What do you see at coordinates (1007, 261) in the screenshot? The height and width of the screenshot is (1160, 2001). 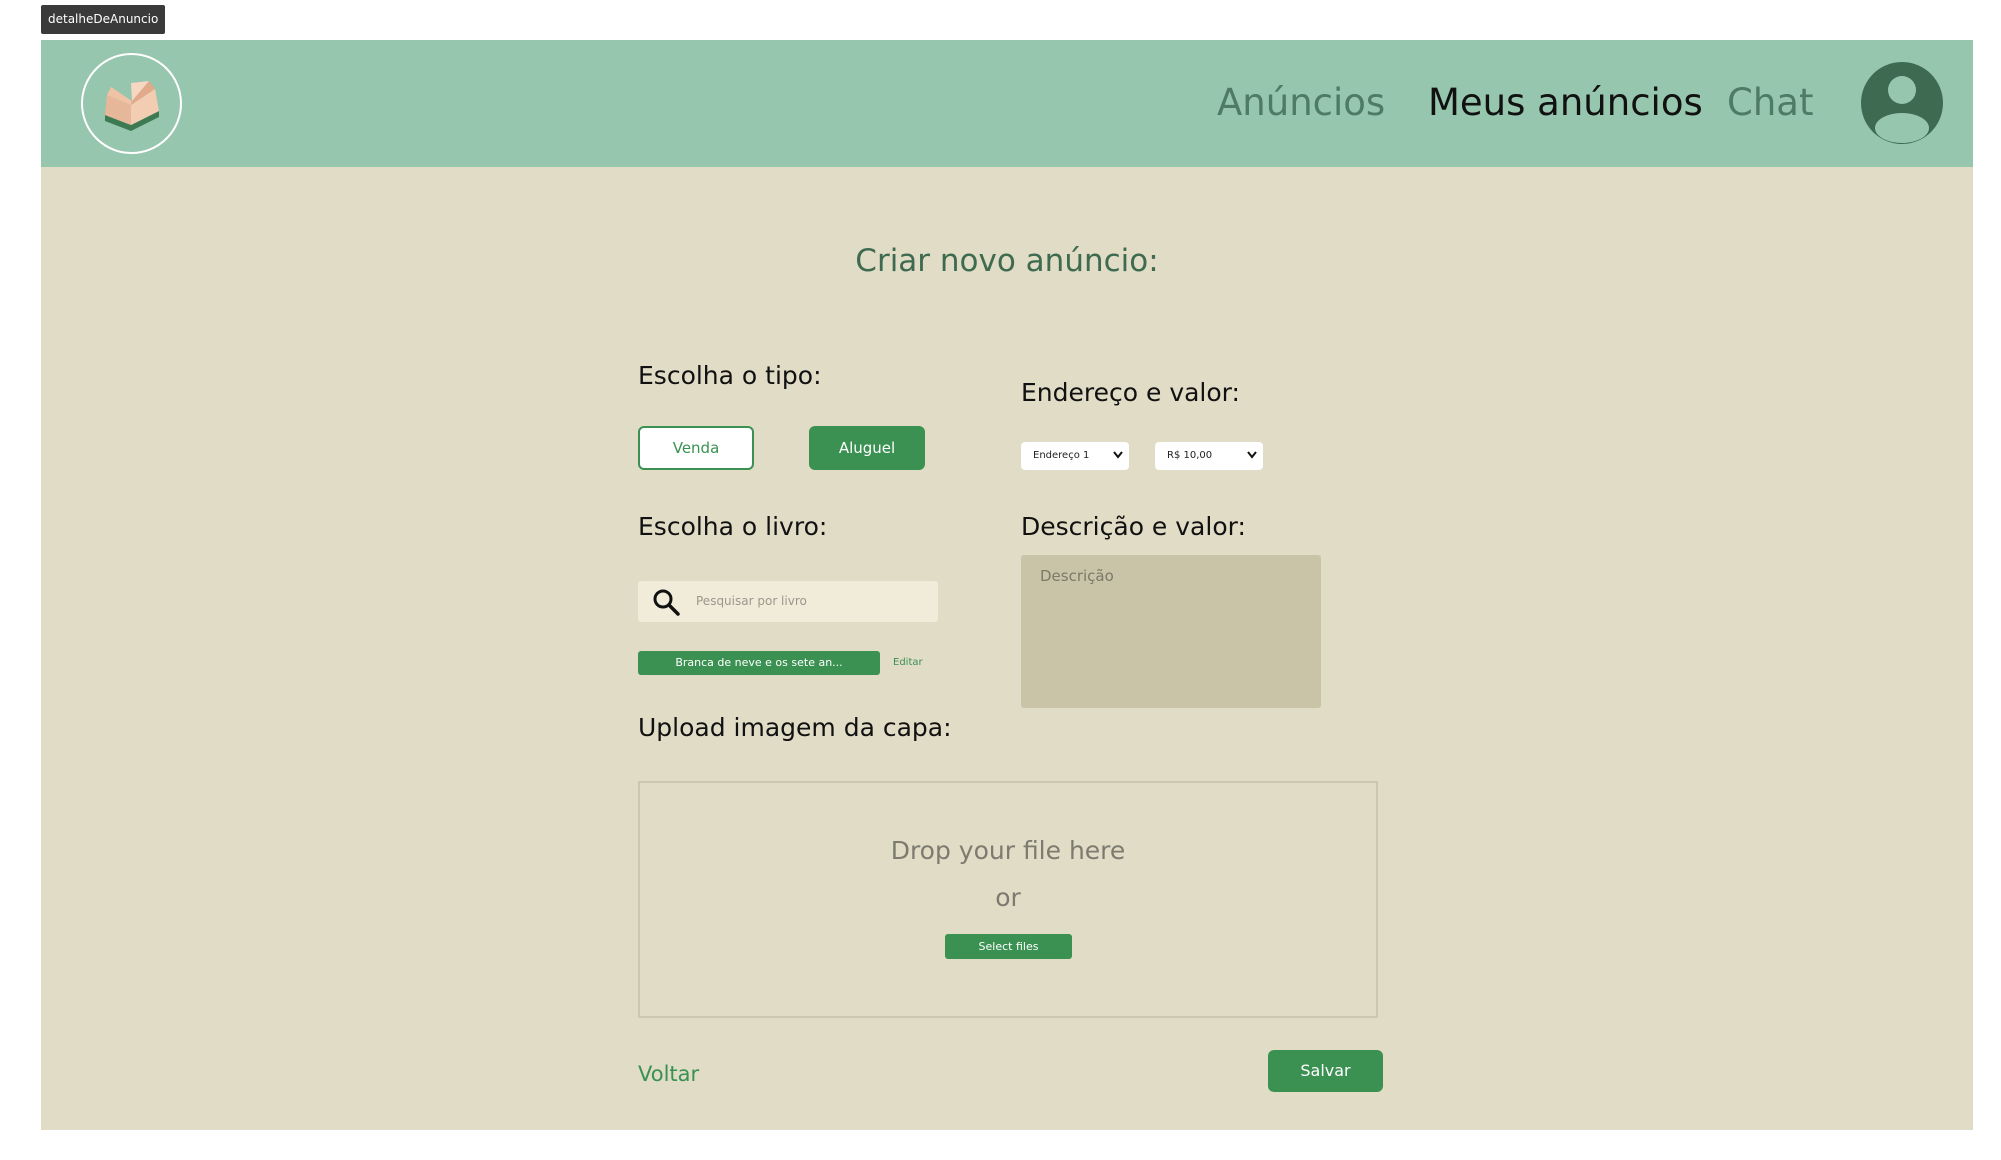 I see `page-title: Criar novo anúncio:` at bounding box center [1007, 261].